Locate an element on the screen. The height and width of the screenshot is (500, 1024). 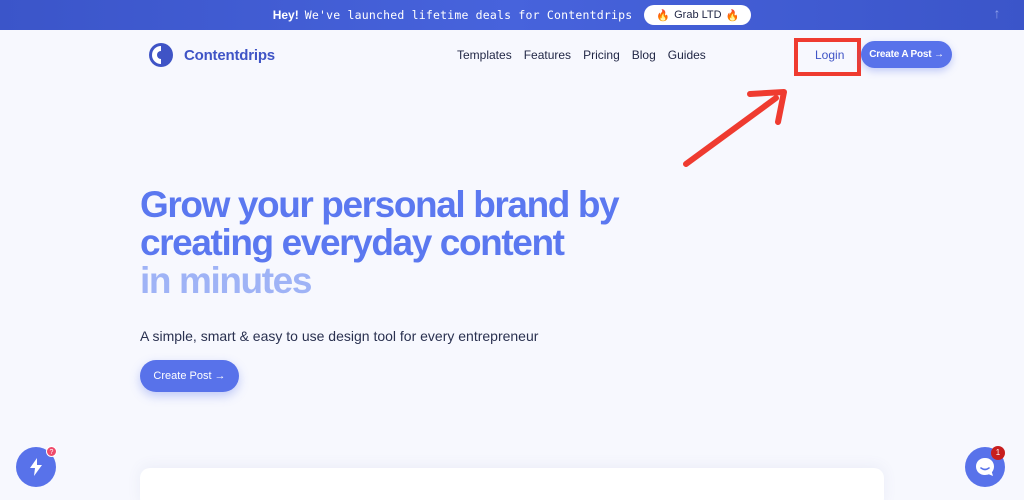
grab-ltd-label: Grab LTD is located at coordinates (698, 15).